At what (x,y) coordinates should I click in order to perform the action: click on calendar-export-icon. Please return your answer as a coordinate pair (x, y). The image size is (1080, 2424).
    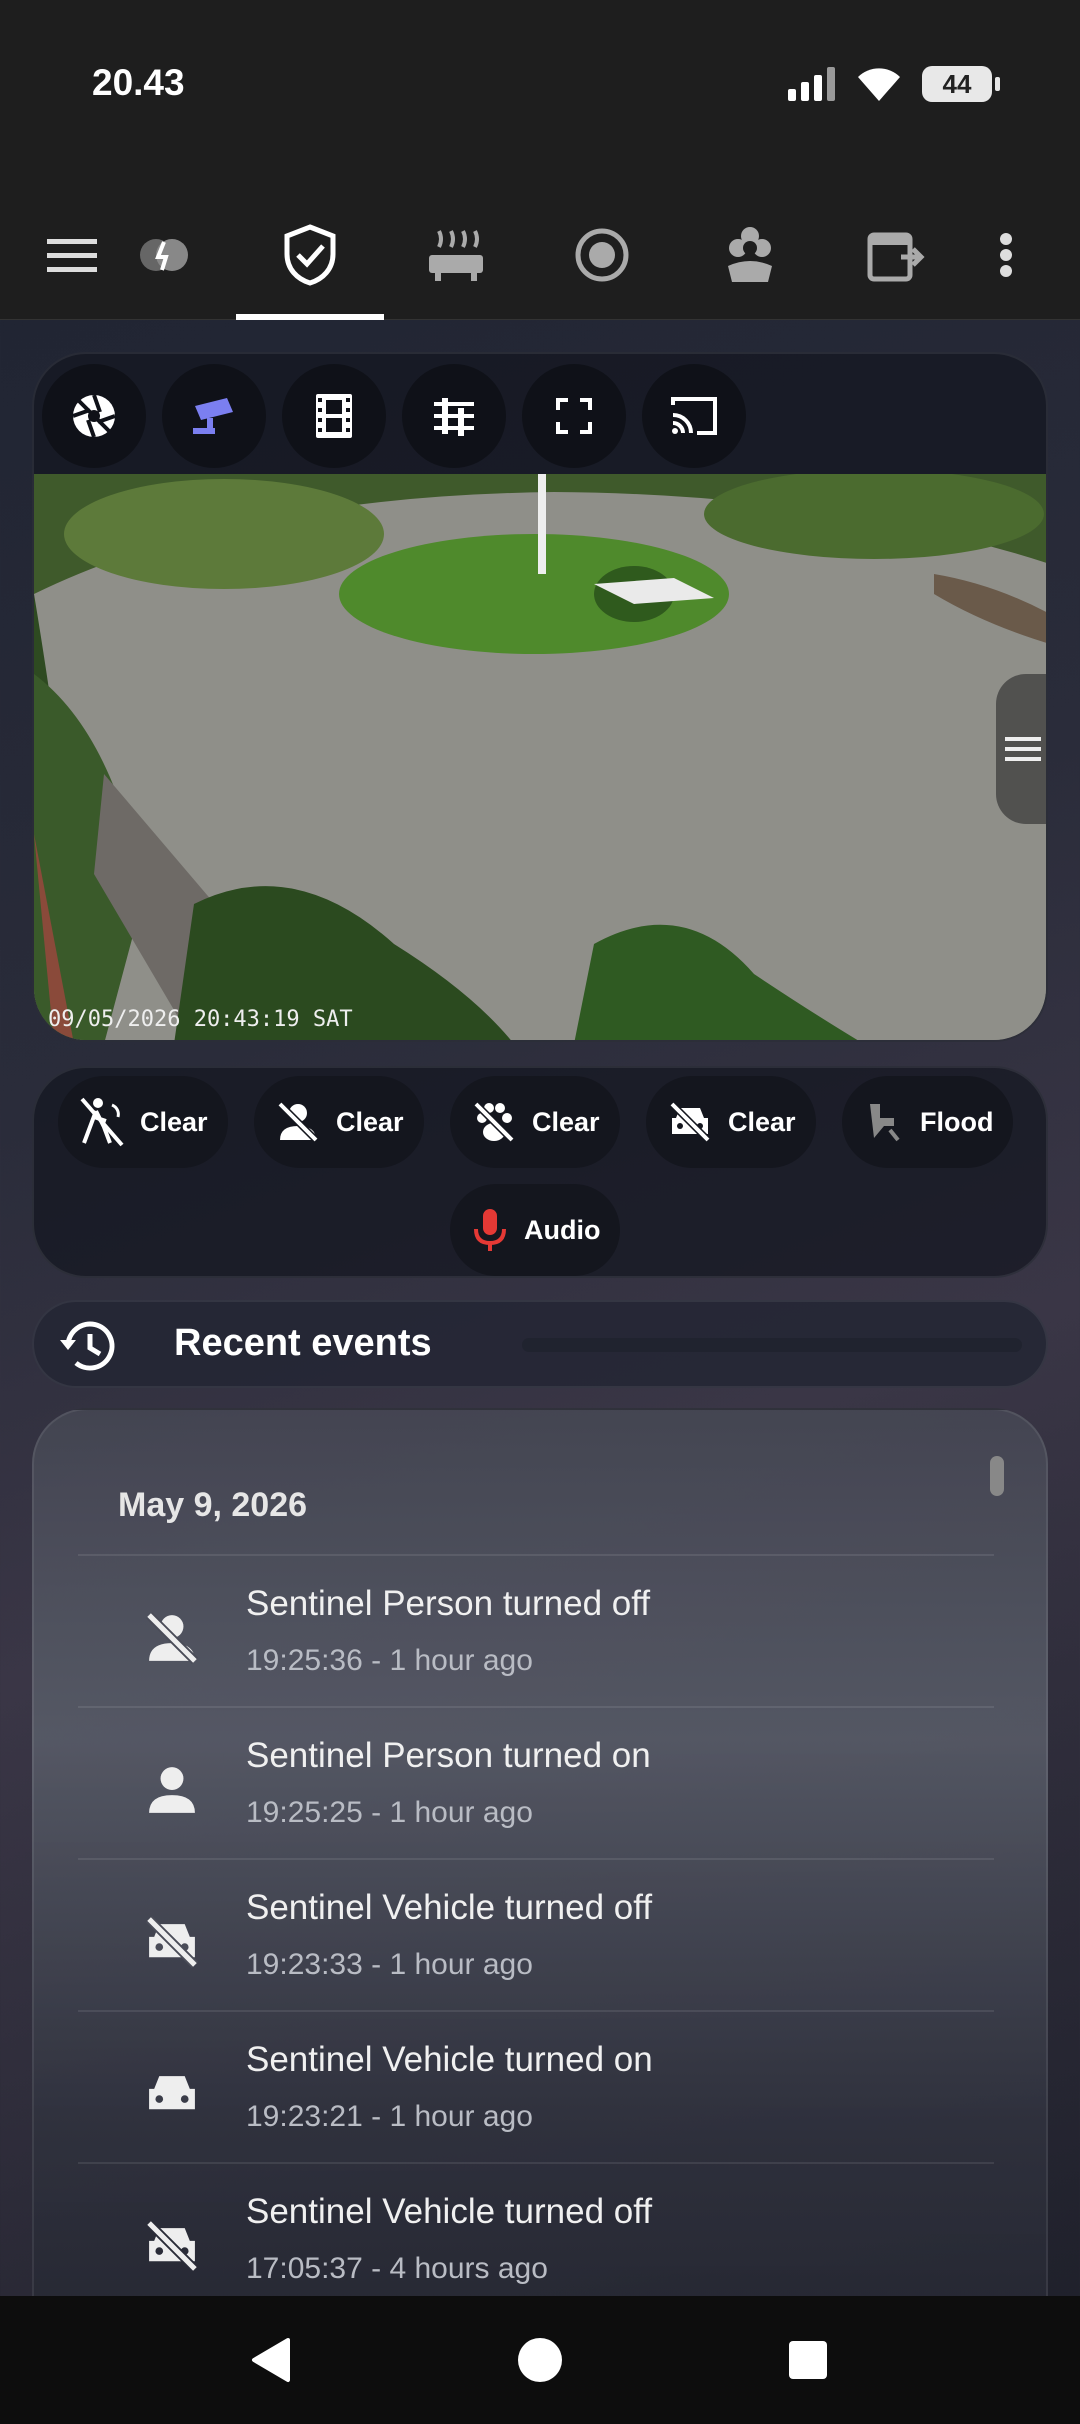
    Looking at the image, I should click on (896, 257).